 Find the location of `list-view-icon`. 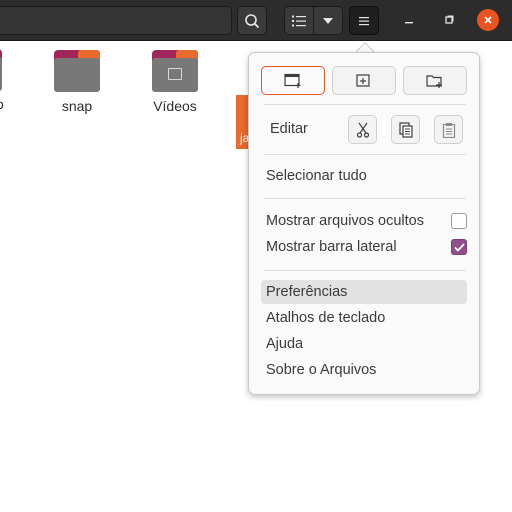

list-view-icon is located at coordinates (299, 20).